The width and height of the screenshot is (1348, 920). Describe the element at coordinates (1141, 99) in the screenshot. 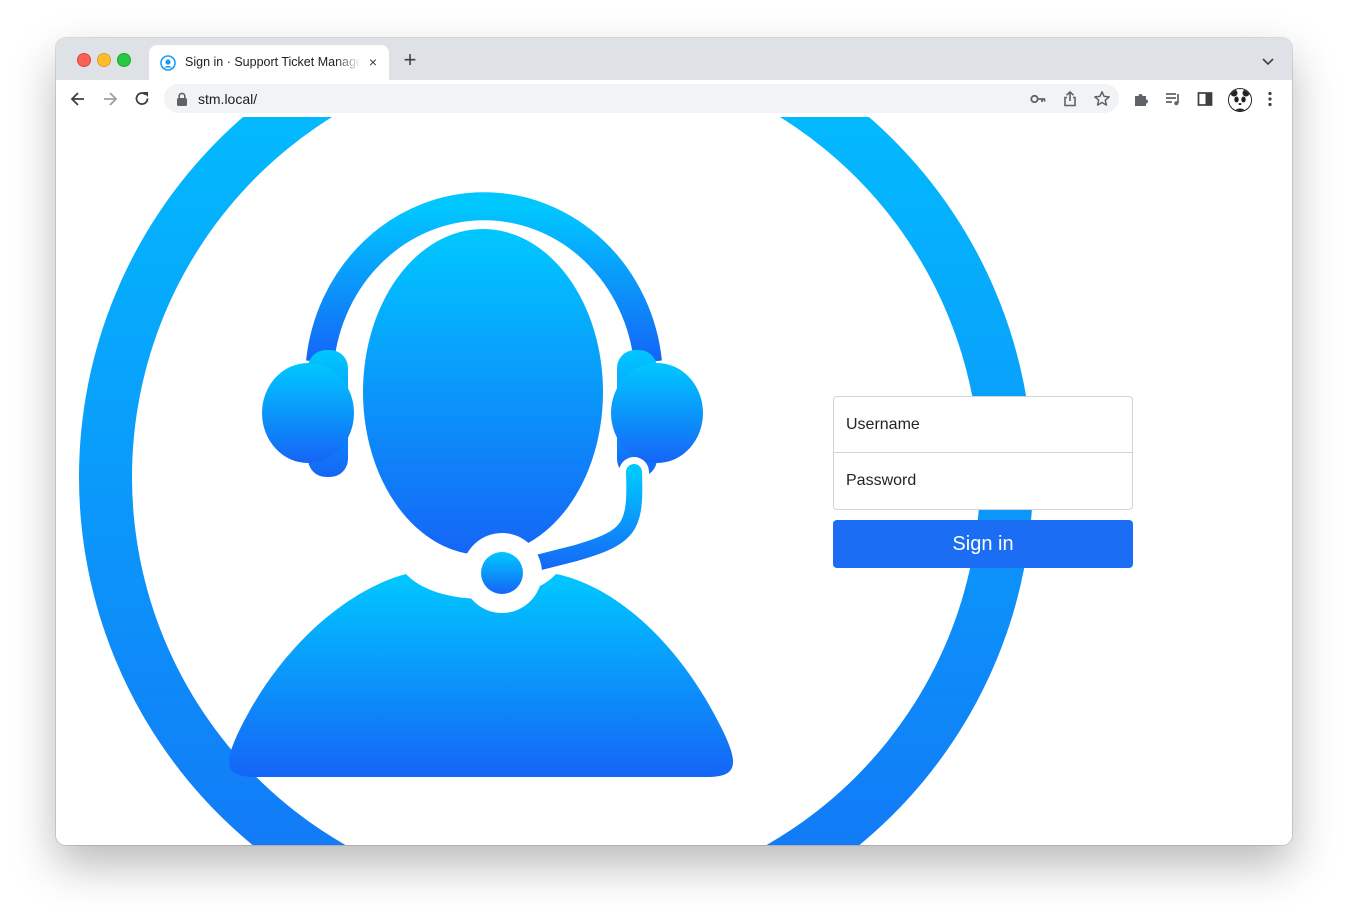

I see `extensions-icon` at that location.